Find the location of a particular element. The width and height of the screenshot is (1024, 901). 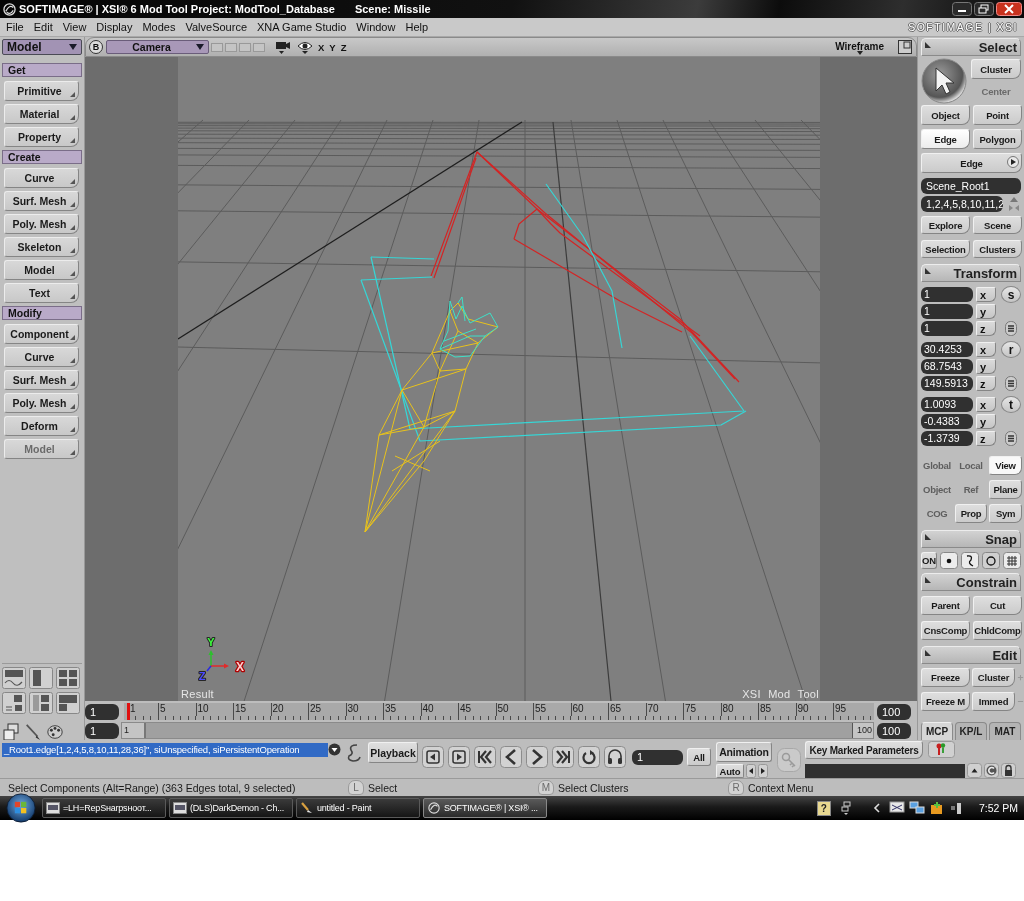

transform-mode-button: s is located at coordinates (1011, 294).